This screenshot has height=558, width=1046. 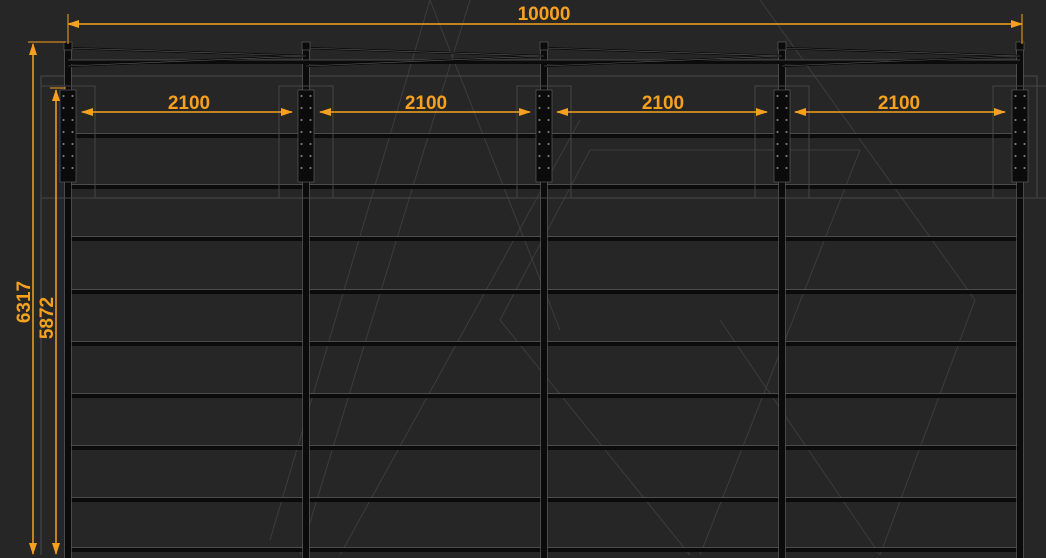 I want to click on bolt-2-l5, so click(x=301, y=144).